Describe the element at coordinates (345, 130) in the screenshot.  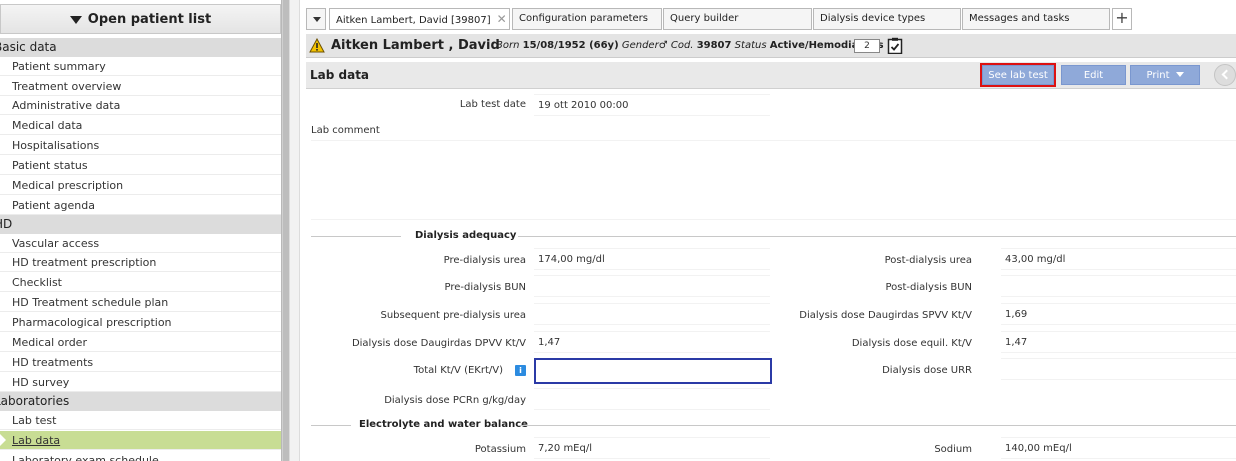
I see `lab-comment-label: Lab comment` at that location.